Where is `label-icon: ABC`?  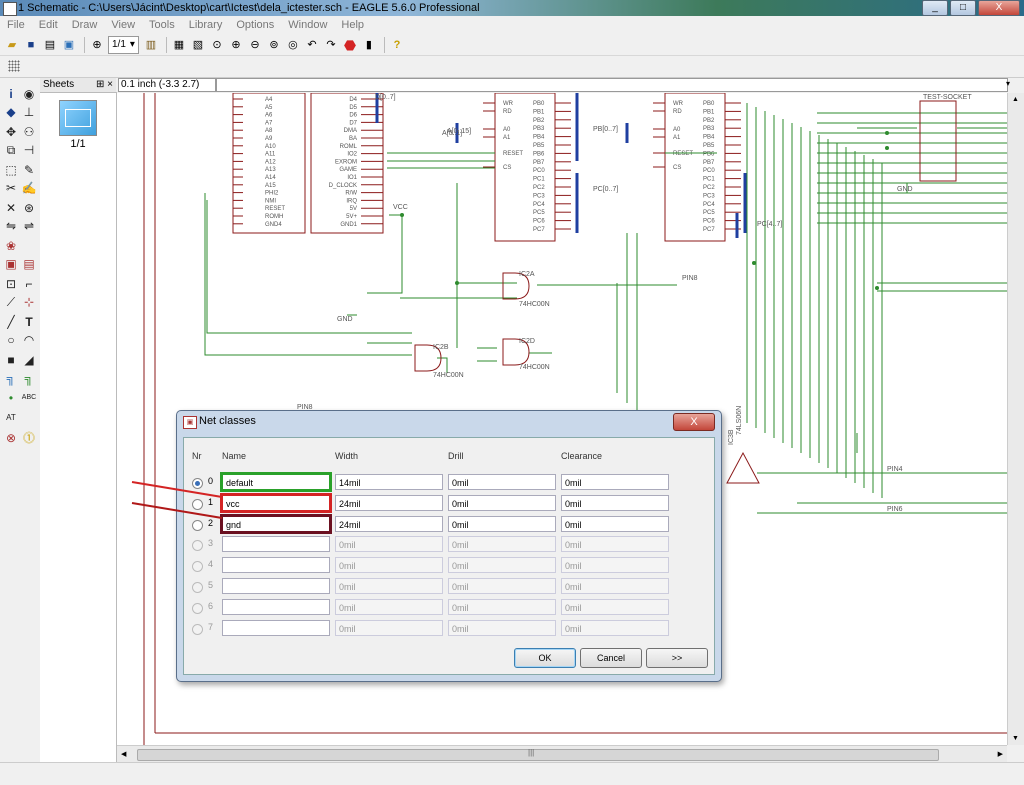 label-icon: ABC is located at coordinates (29, 398).